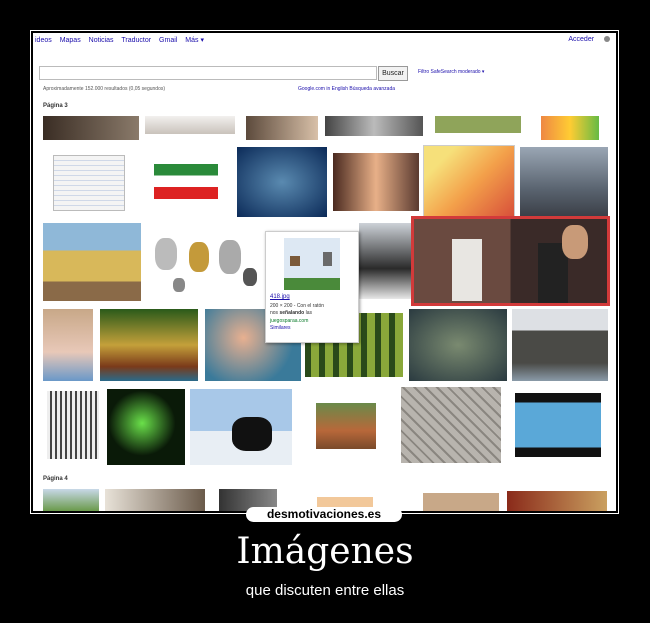  I want to click on page-label-4: Página 4, so click(55, 479).